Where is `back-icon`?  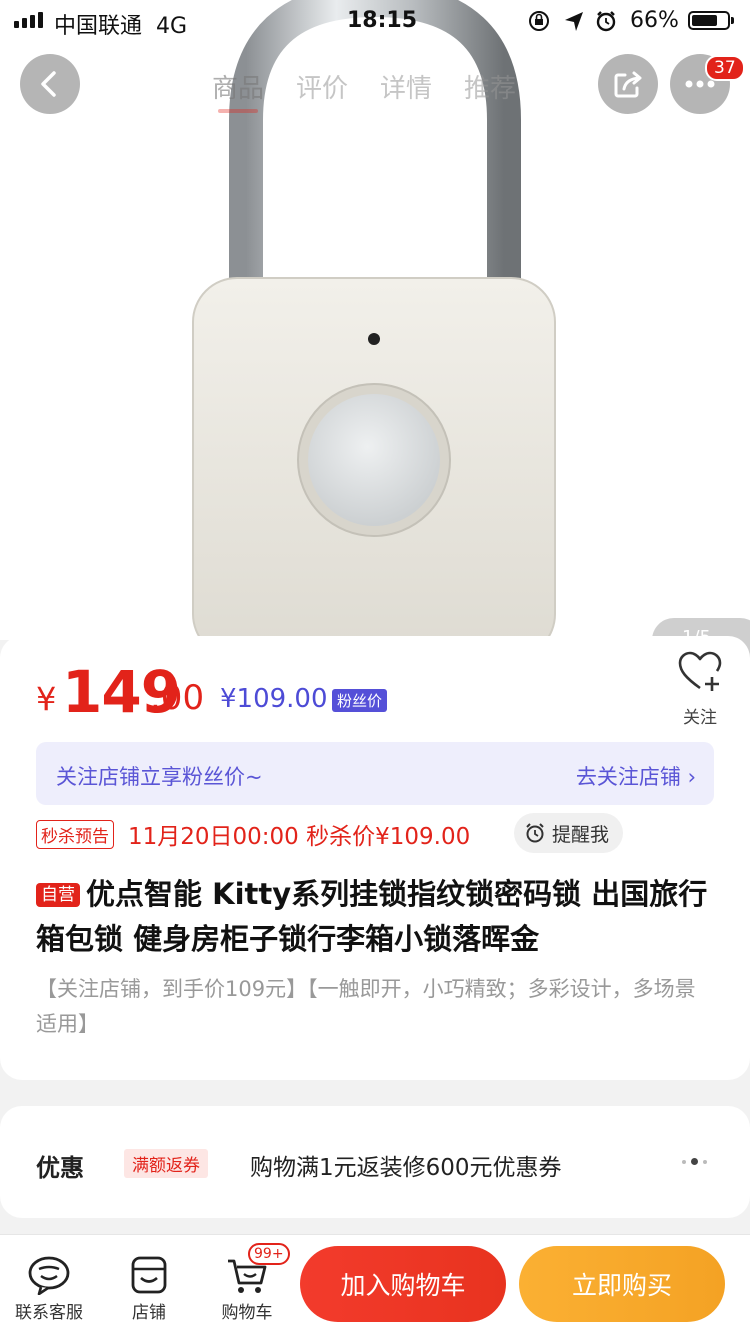 back-icon is located at coordinates (48, 84).